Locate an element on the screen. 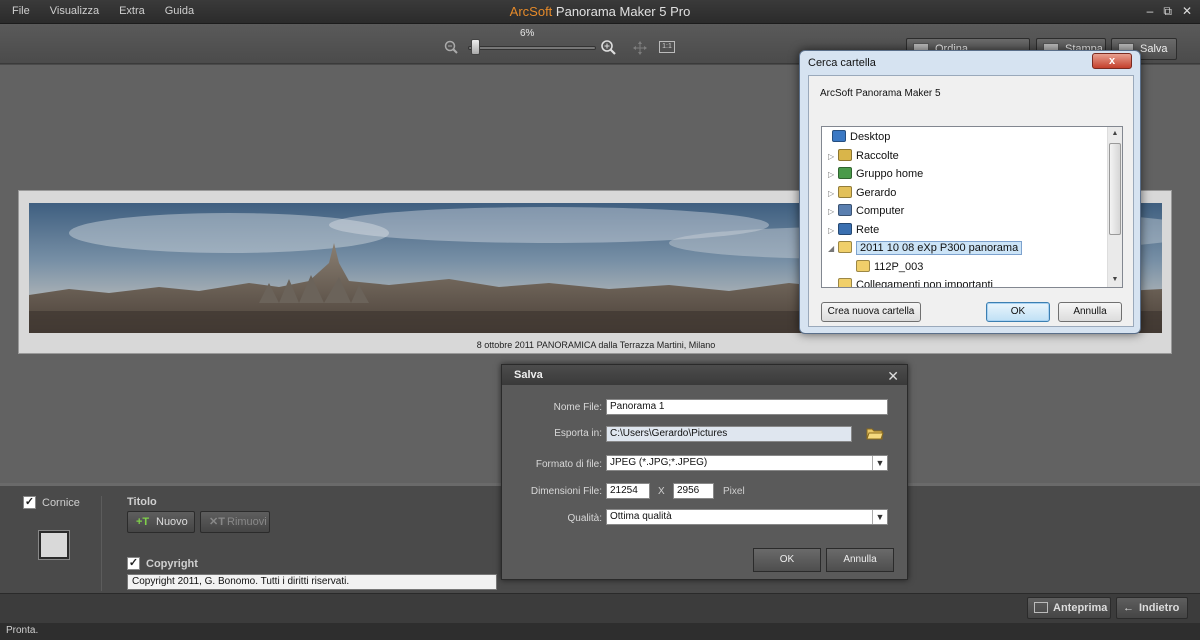  back-button: ← Indietro is located at coordinates (1152, 608).